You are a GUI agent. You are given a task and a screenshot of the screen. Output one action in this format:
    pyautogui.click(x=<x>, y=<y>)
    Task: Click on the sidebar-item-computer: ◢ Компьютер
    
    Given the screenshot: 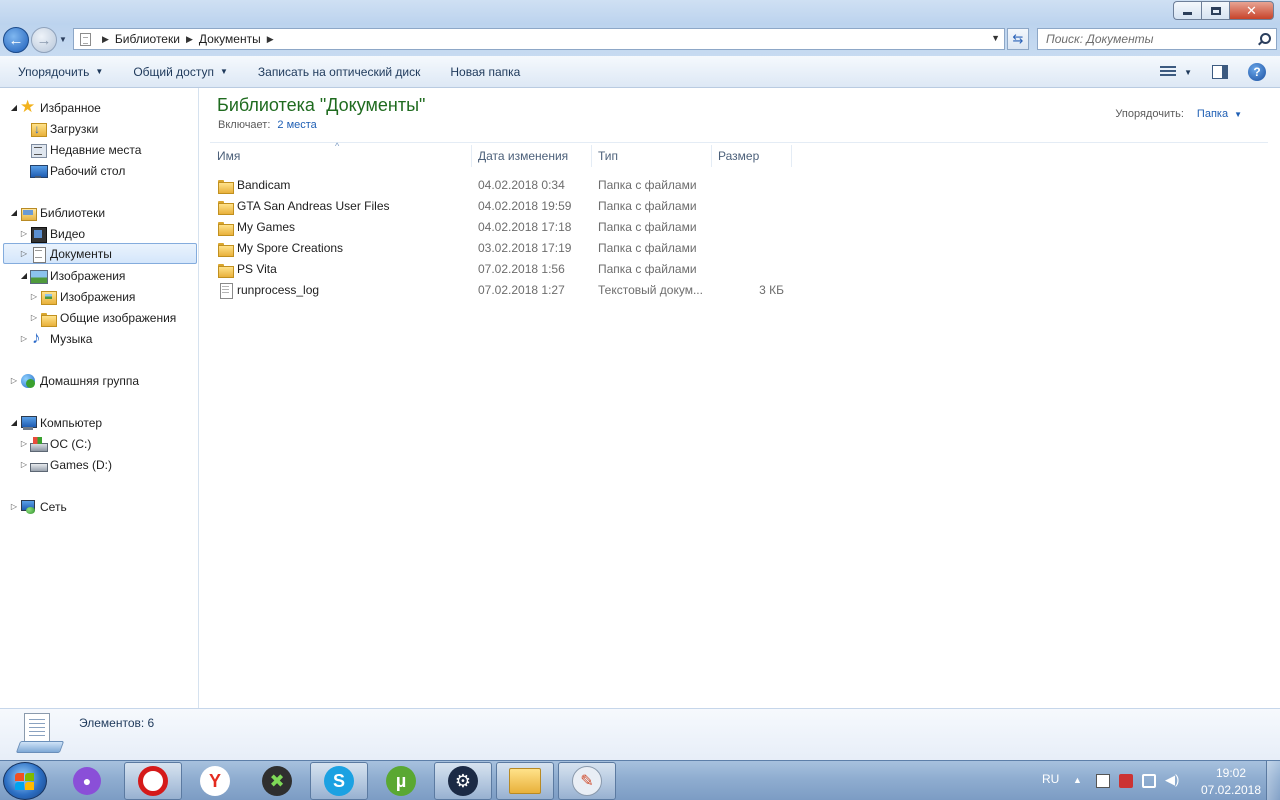 What is the action you would take?
    pyautogui.click(x=55, y=422)
    